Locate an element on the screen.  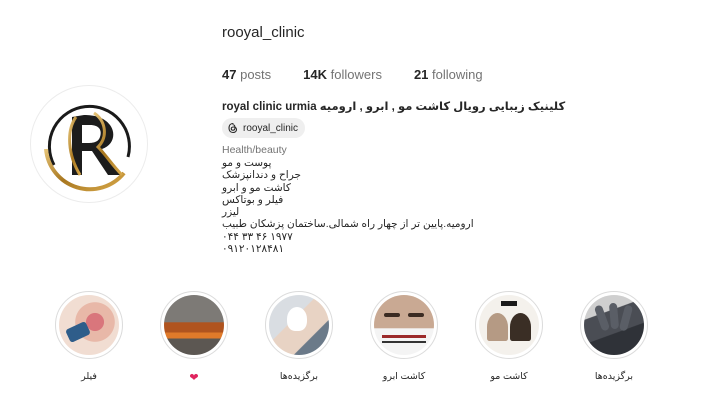
highlight-filler: فیلر is located at coordinates (89, 337).